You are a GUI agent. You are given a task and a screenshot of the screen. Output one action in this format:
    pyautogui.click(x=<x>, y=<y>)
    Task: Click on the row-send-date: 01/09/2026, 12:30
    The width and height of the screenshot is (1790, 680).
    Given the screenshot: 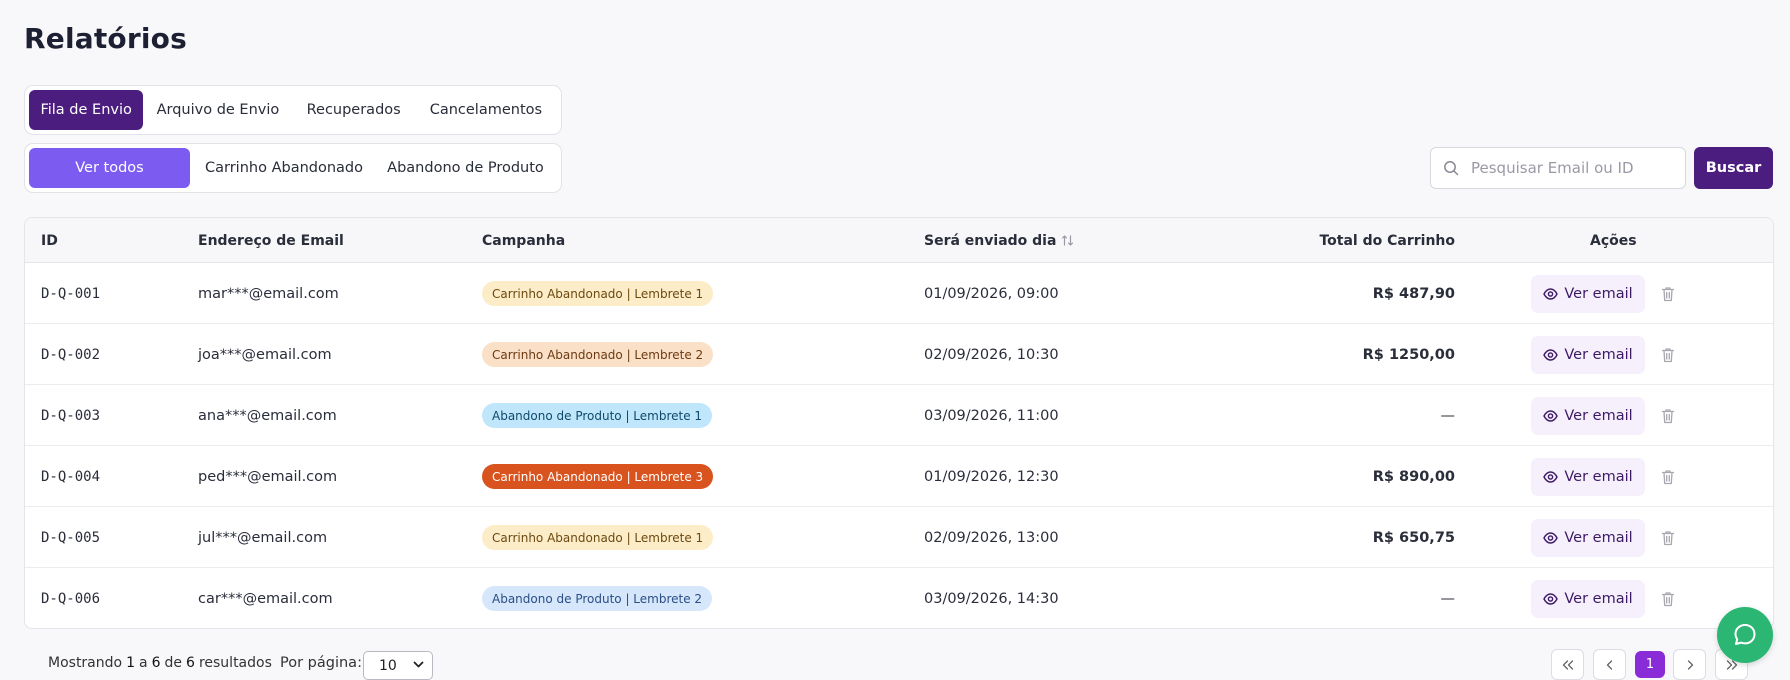 What is the action you would take?
    pyautogui.click(x=991, y=476)
    